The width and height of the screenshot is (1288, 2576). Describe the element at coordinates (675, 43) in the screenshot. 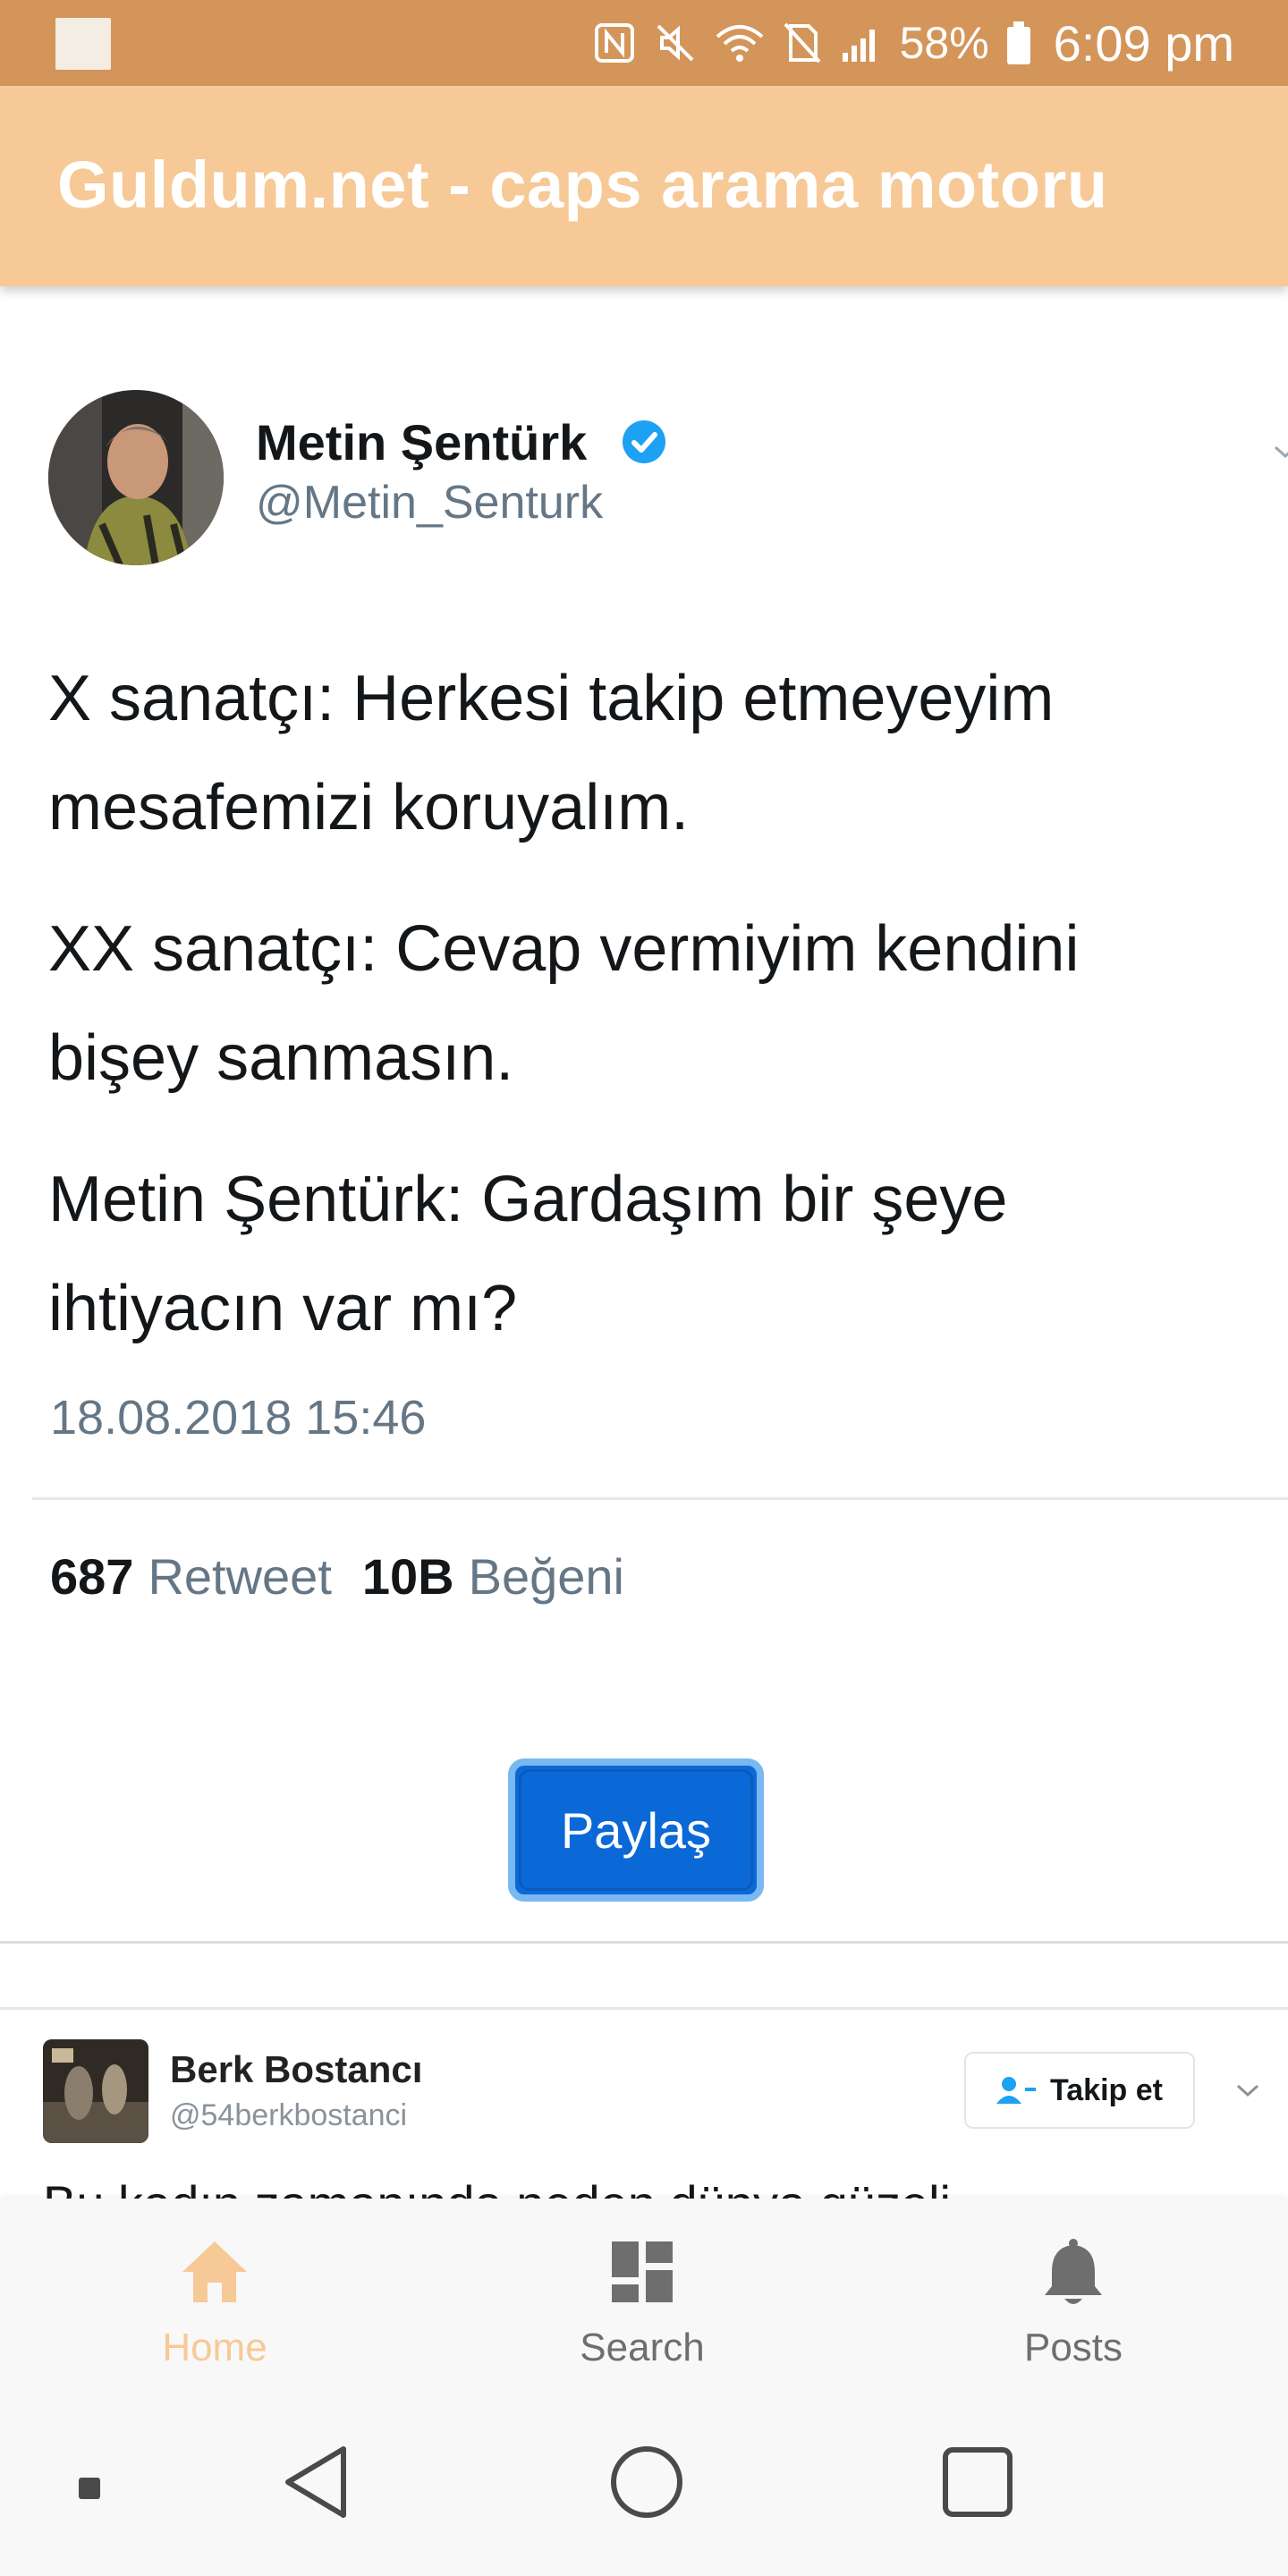

I see `mute-icon` at that location.